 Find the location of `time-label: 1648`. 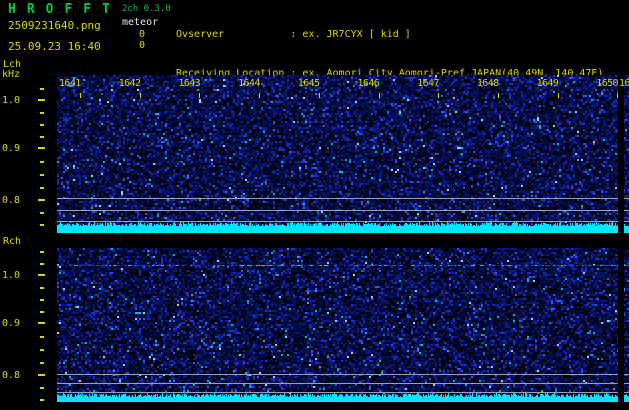

time-label: 1648 is located at coordinates (487, 83).